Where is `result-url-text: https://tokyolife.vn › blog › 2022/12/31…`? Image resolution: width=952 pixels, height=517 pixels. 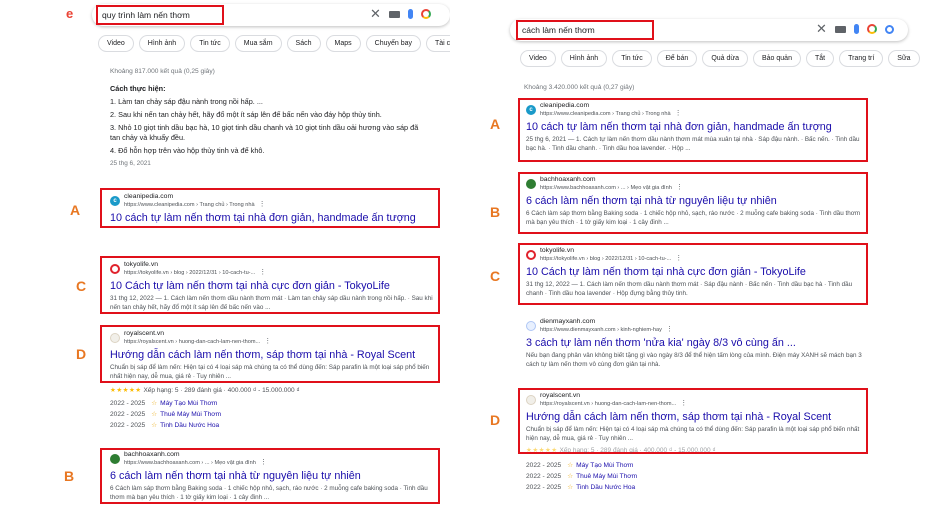
result-url-text: https://tokyolife.vn › blog › 2022/12/31… is located at coordinates (190, 273).